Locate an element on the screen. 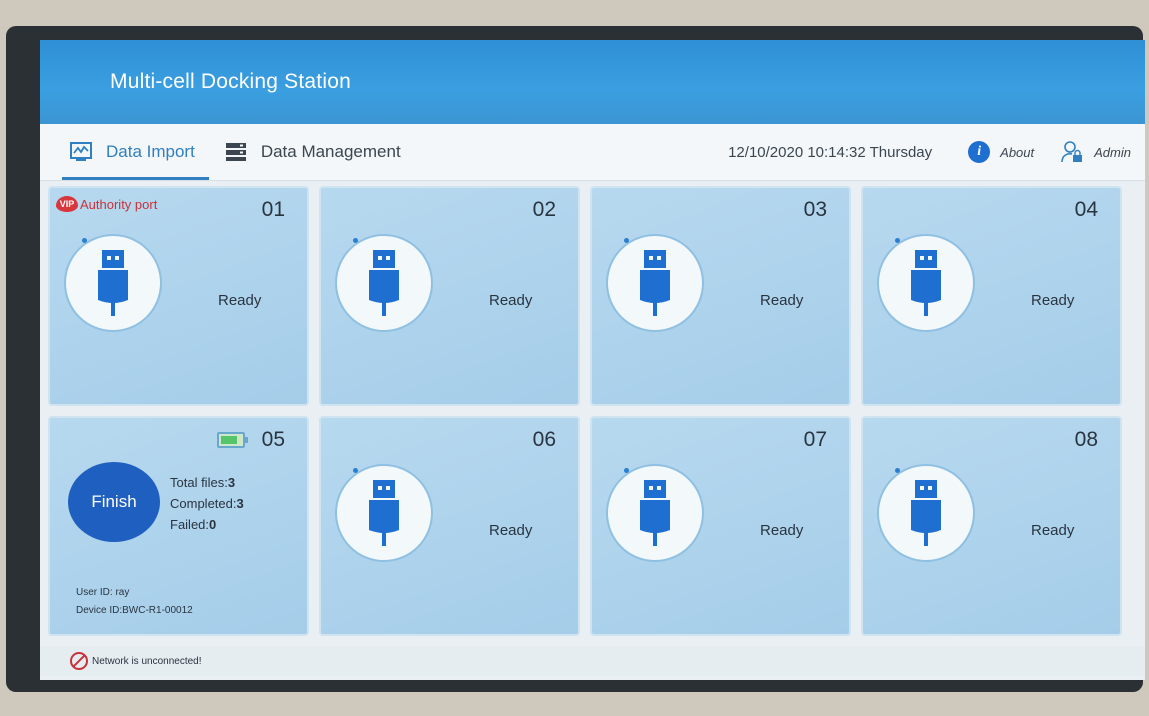 The height and width of the screenshot is (716, 1149). port-04: 04 Ready is located at coordinates (991, 296).